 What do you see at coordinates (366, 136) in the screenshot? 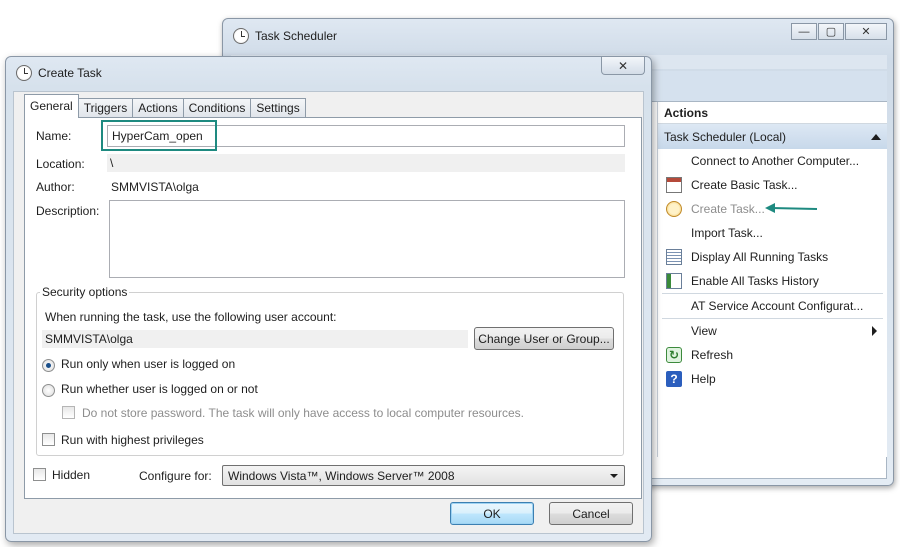
I see `name-input: HyperCam_open` at bounding box center [366, 136].